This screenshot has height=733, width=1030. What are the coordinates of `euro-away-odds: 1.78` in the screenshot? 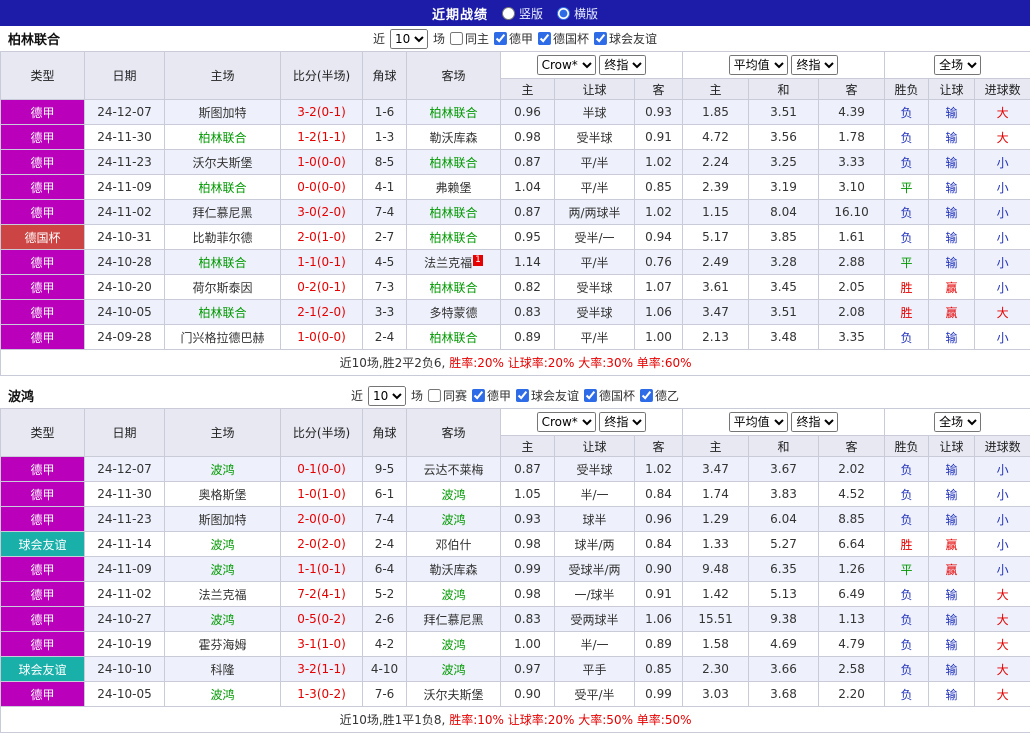 It's located at (852, 137).